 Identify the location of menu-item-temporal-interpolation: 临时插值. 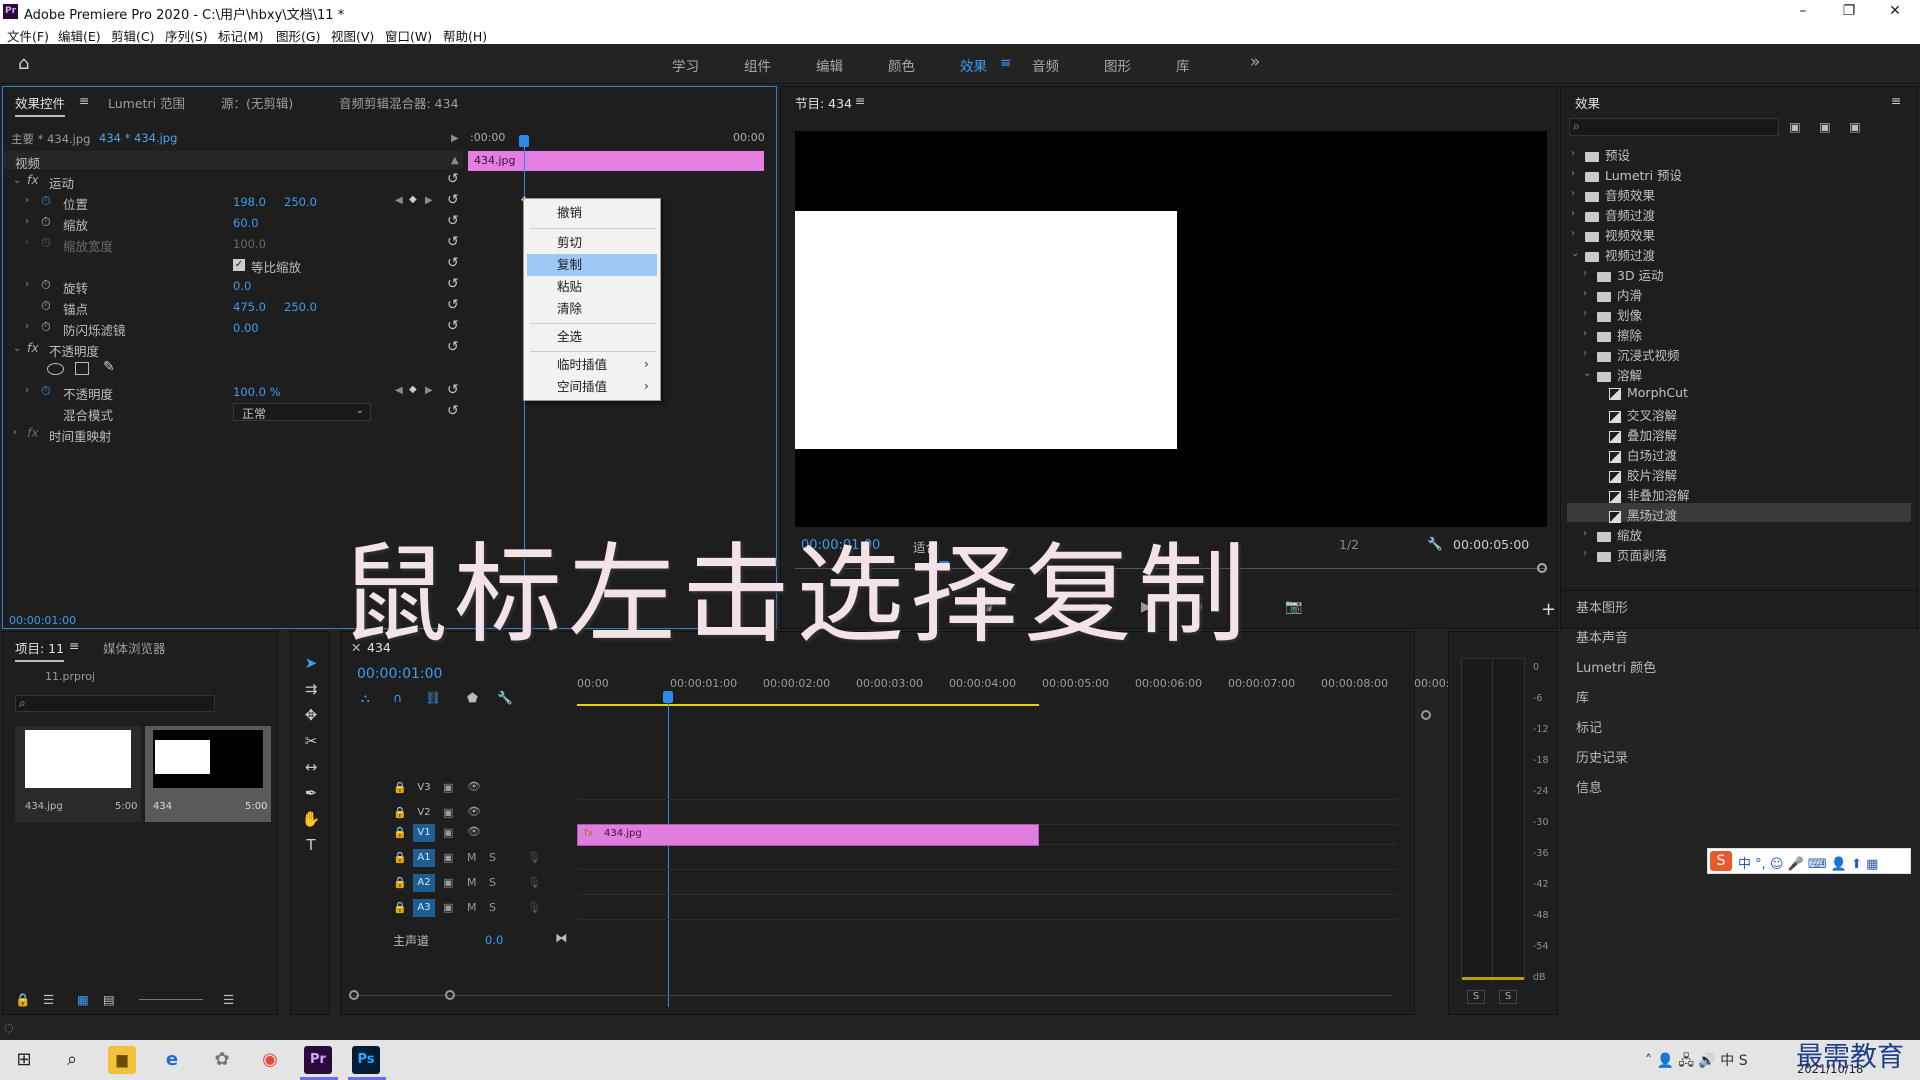
(592, 365).